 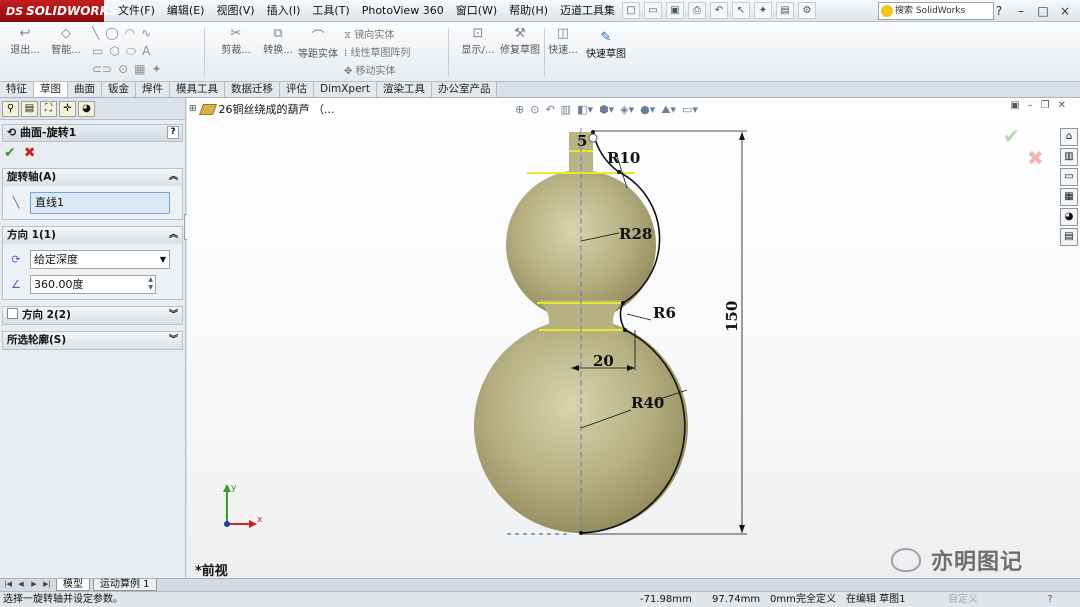 I want to click on rebuild-icon: ✦, so click(x=763, y=10).